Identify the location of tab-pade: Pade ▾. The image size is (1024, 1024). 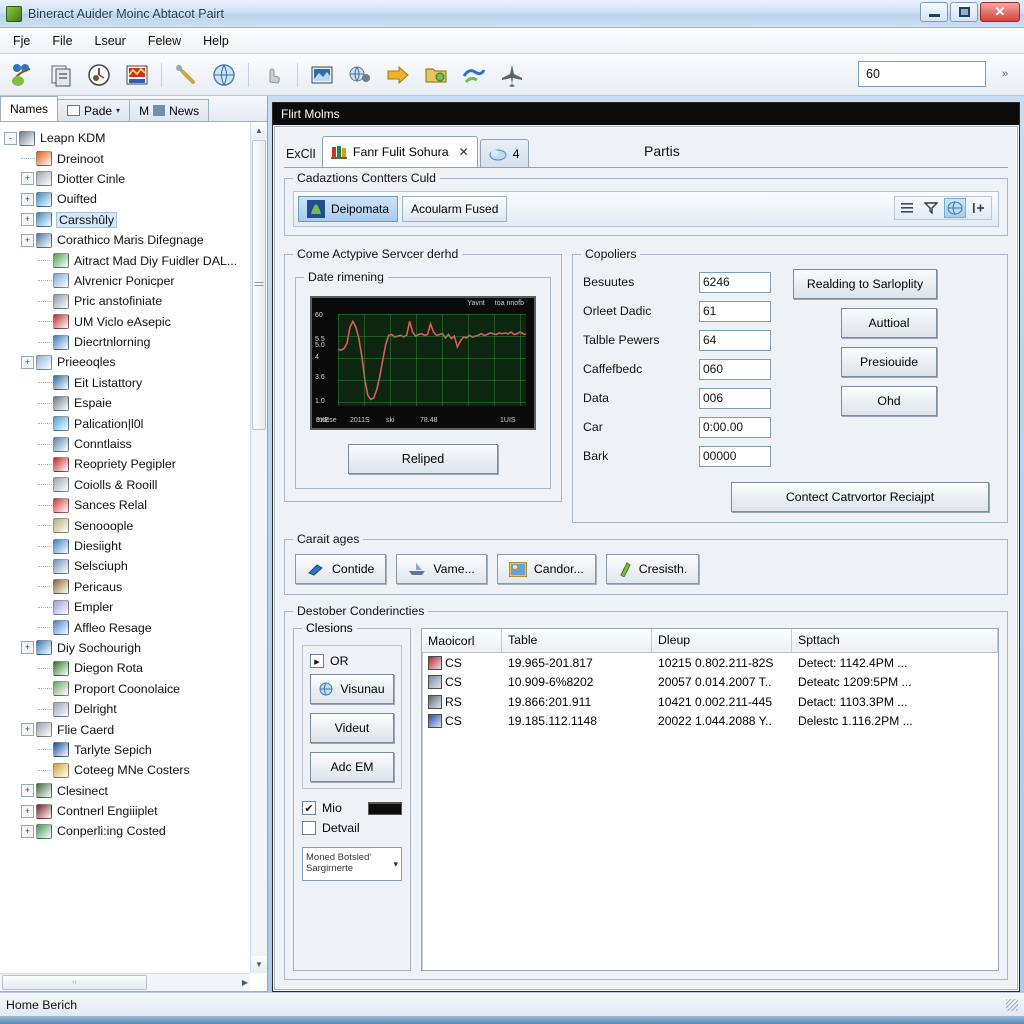
(94, 110).